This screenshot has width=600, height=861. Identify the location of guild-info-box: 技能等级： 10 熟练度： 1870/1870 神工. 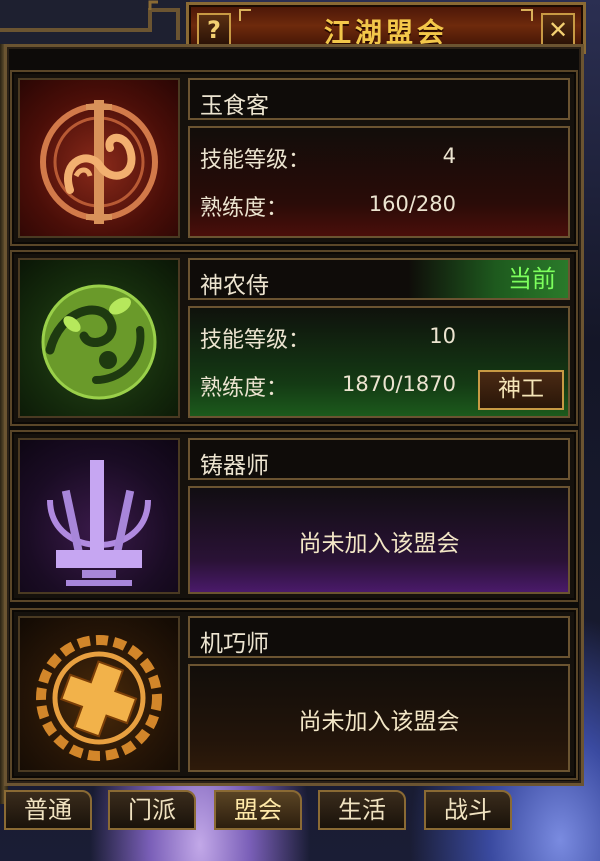
(379, 362).